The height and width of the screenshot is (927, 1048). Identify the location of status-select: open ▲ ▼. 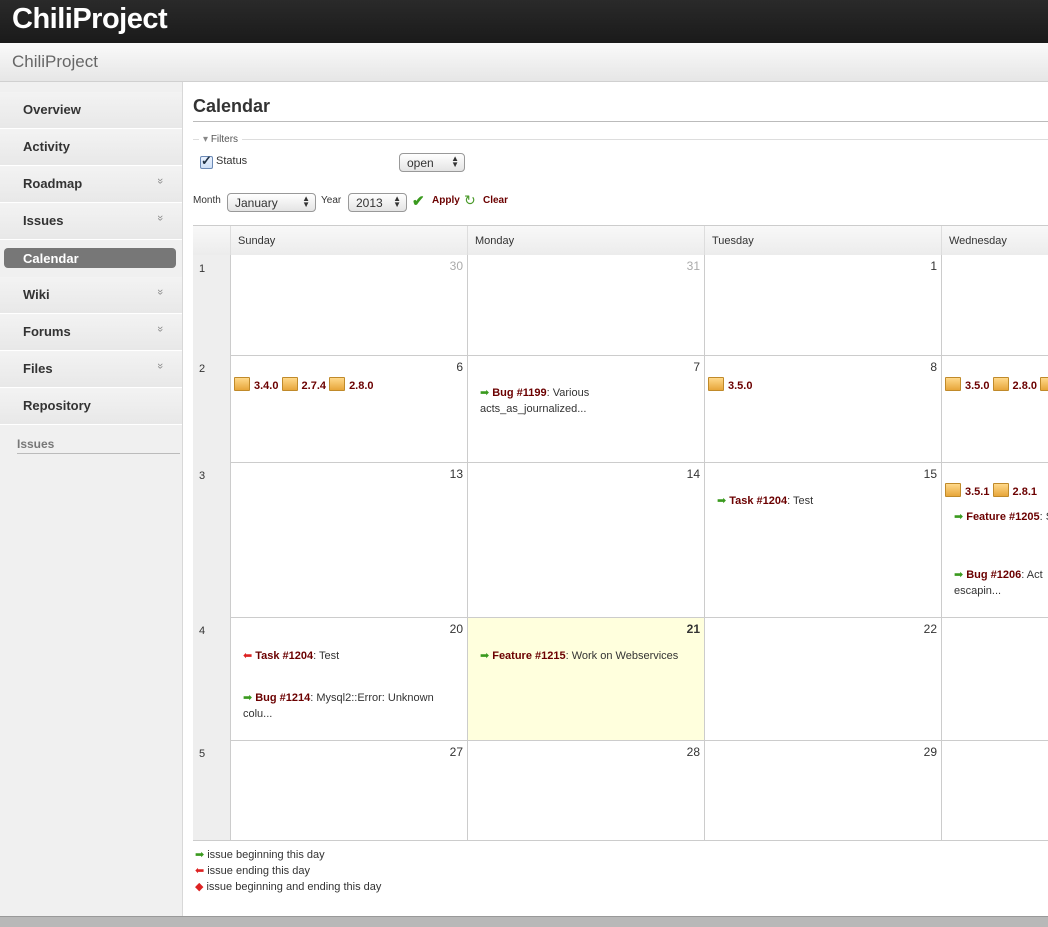
(432, 162).